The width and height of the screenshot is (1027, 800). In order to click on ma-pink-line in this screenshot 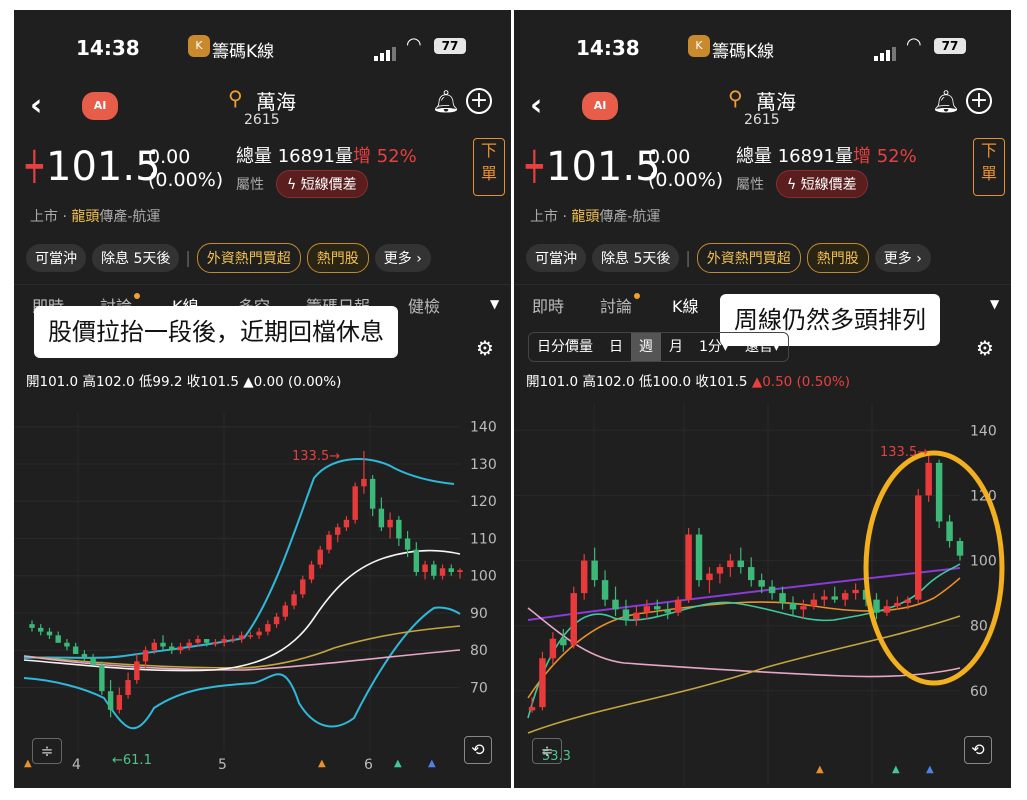, I will do `click(242, 660)`.